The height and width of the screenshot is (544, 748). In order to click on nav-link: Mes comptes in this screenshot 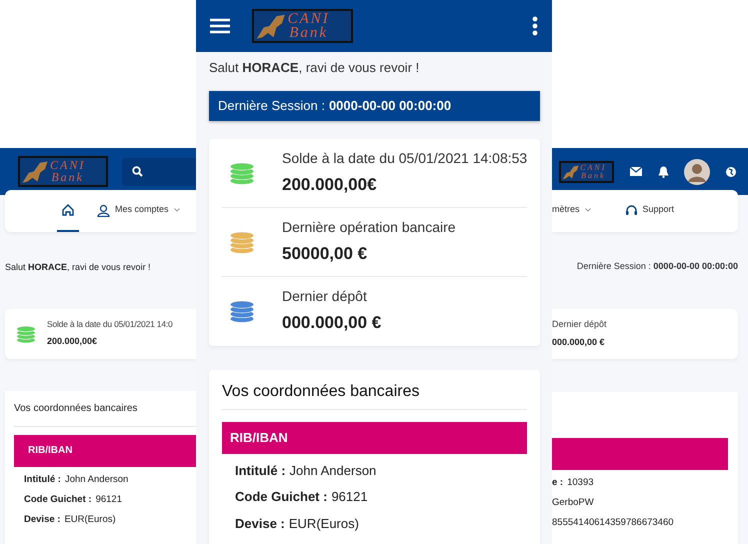, I will do `click(138, 211)`.